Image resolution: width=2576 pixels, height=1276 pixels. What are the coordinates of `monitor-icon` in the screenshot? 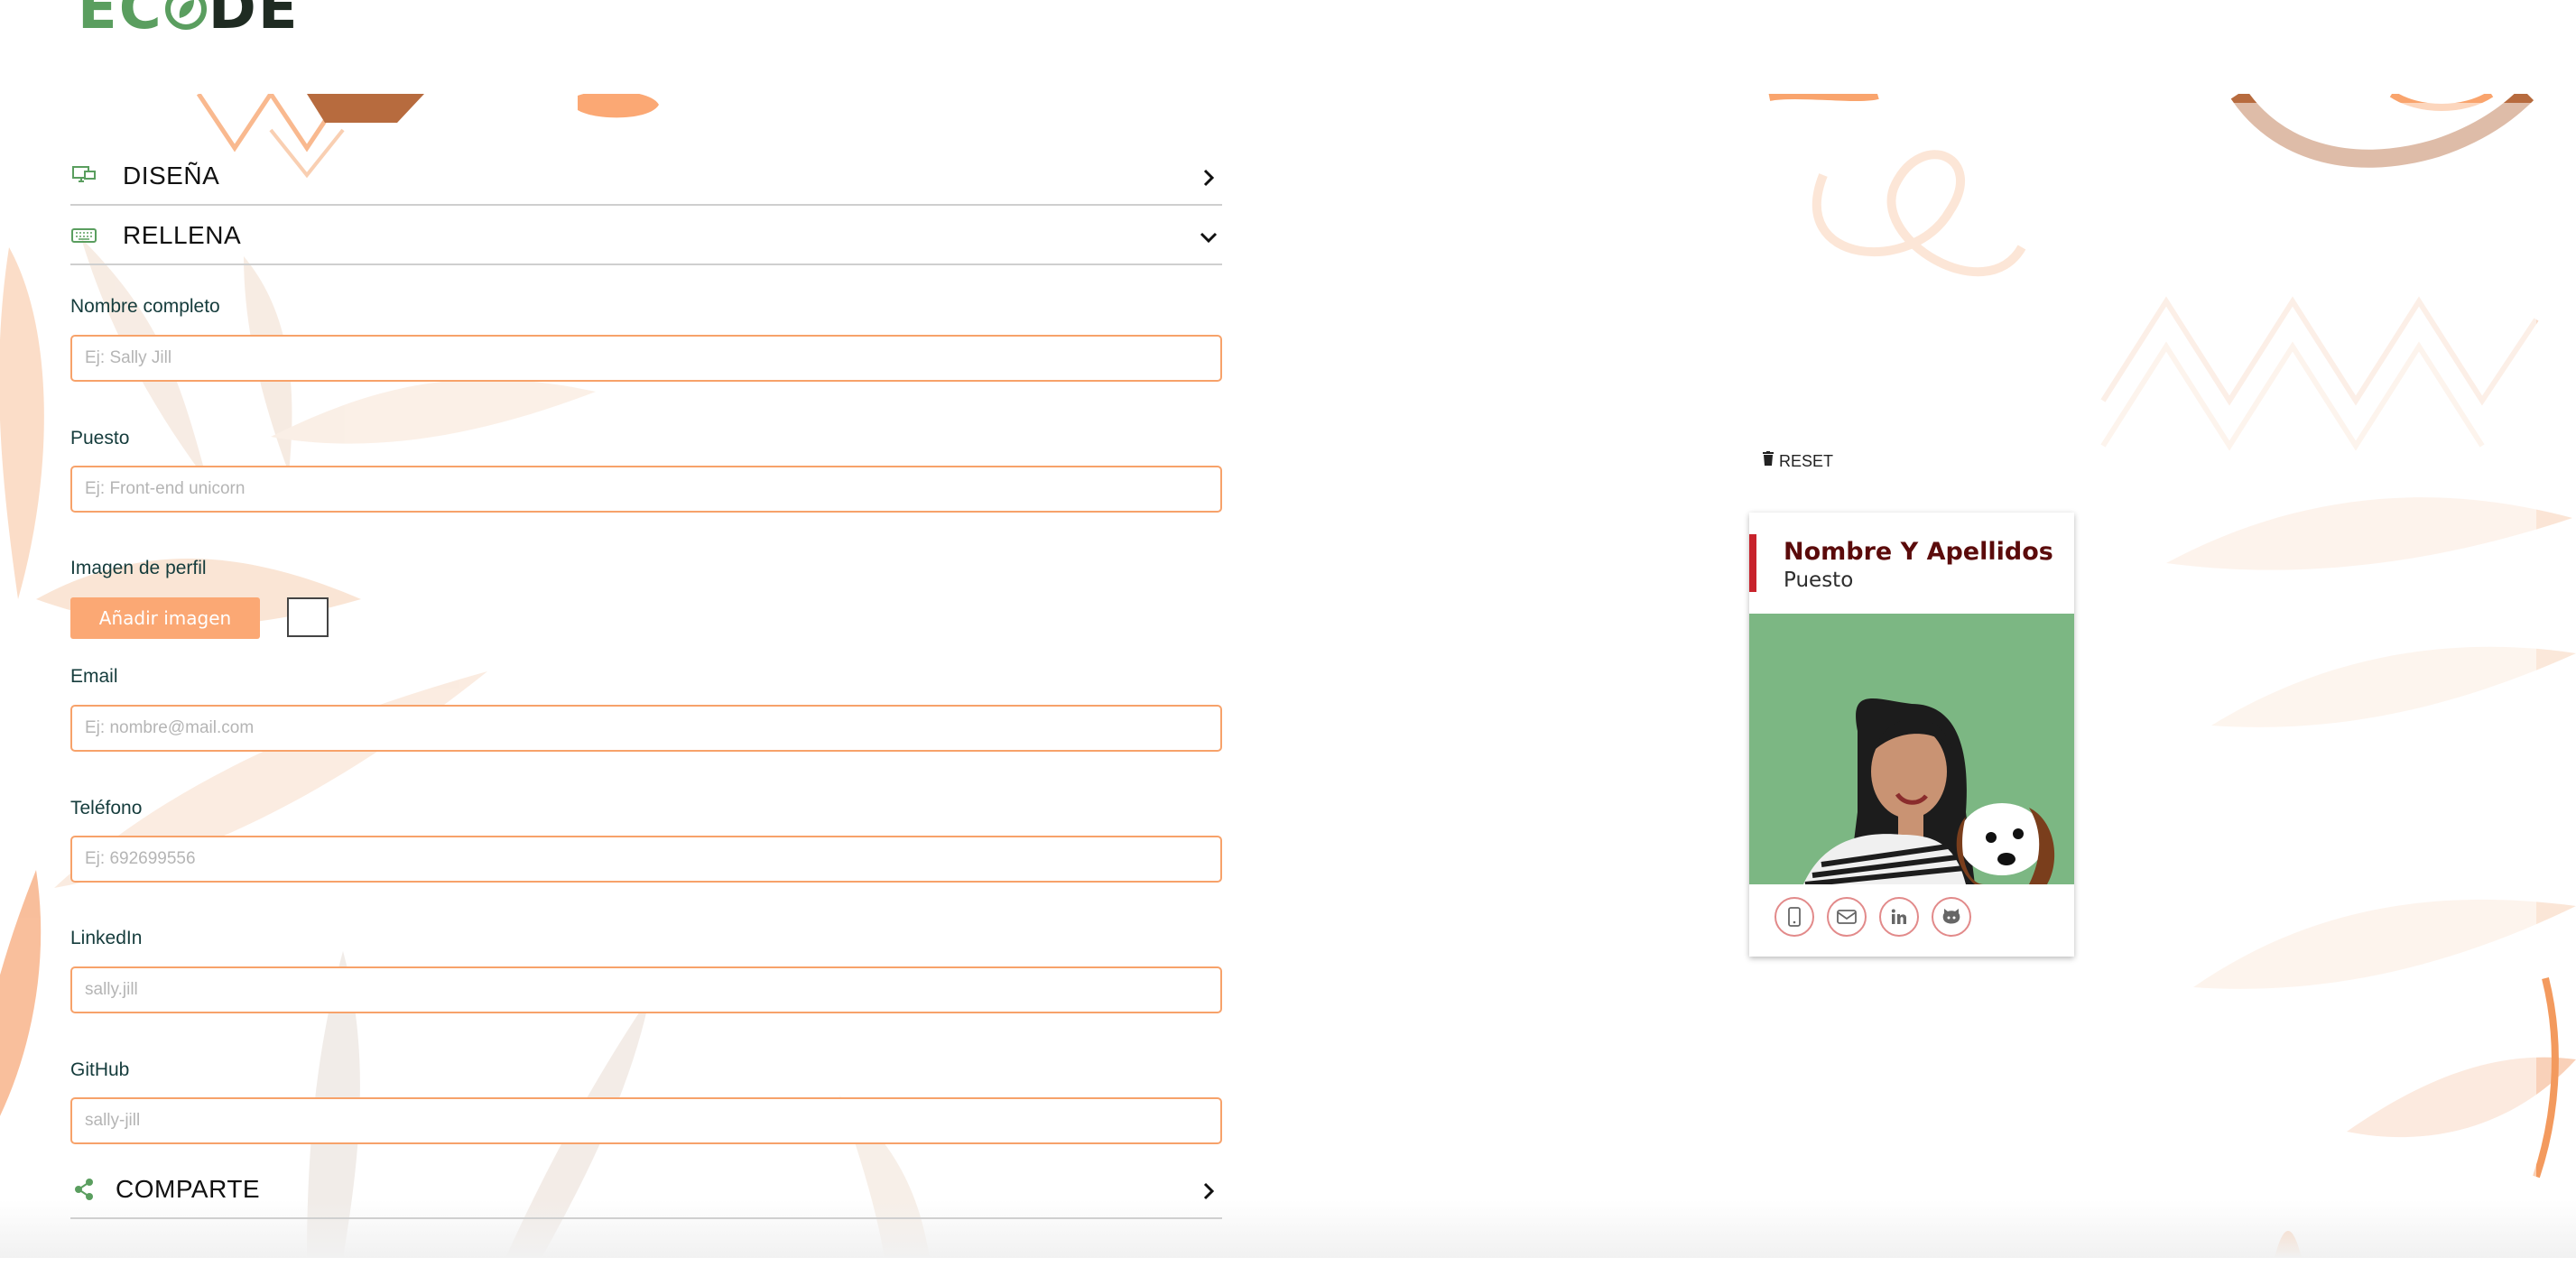 It's located at (84, 176).